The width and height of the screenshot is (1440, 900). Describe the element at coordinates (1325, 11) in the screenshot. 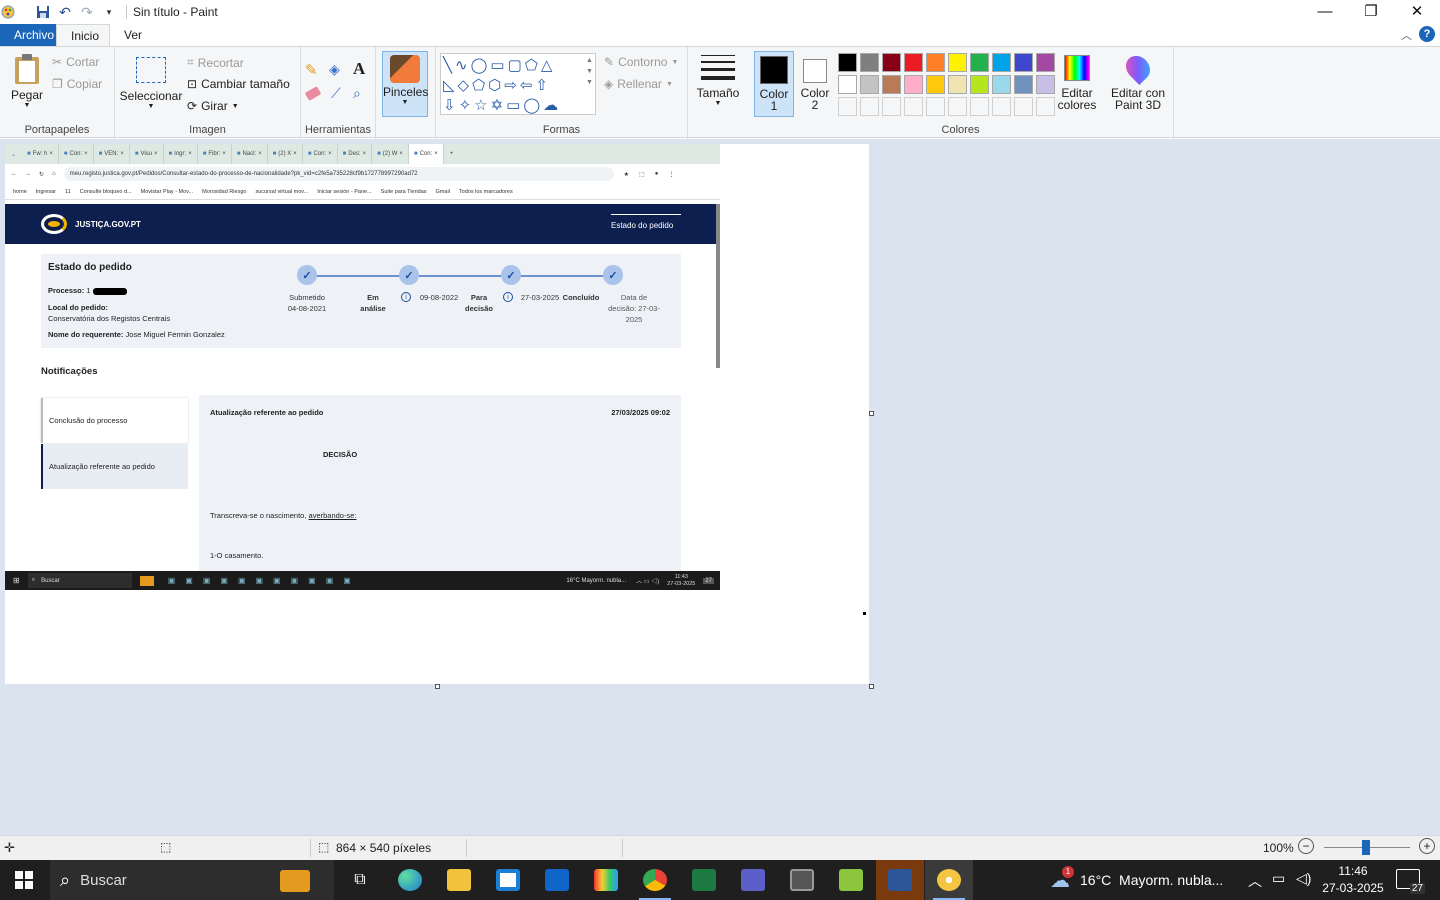

I see `minimize-button: —` at that location.